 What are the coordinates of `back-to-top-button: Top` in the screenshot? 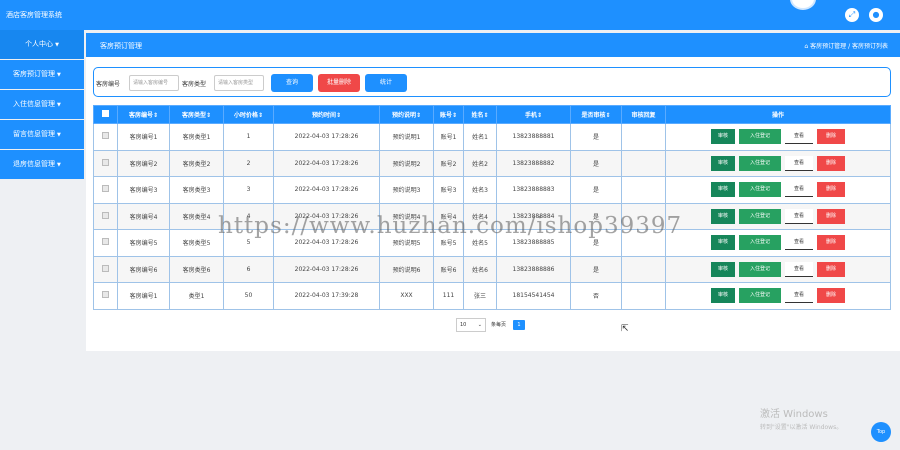 It's located at (881, 432).